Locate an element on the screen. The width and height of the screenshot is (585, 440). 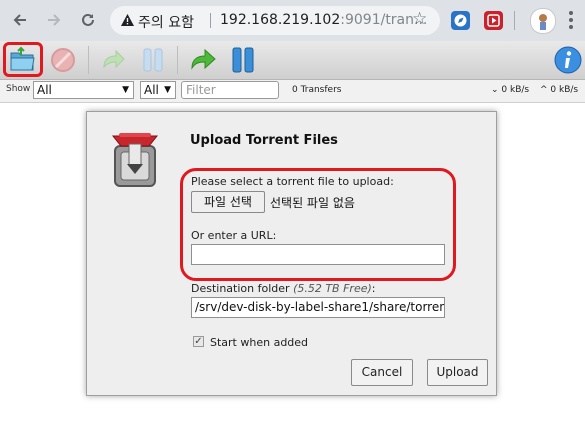
free-space-text: (5.52 TB Free) is located at coordinates (332, 288).